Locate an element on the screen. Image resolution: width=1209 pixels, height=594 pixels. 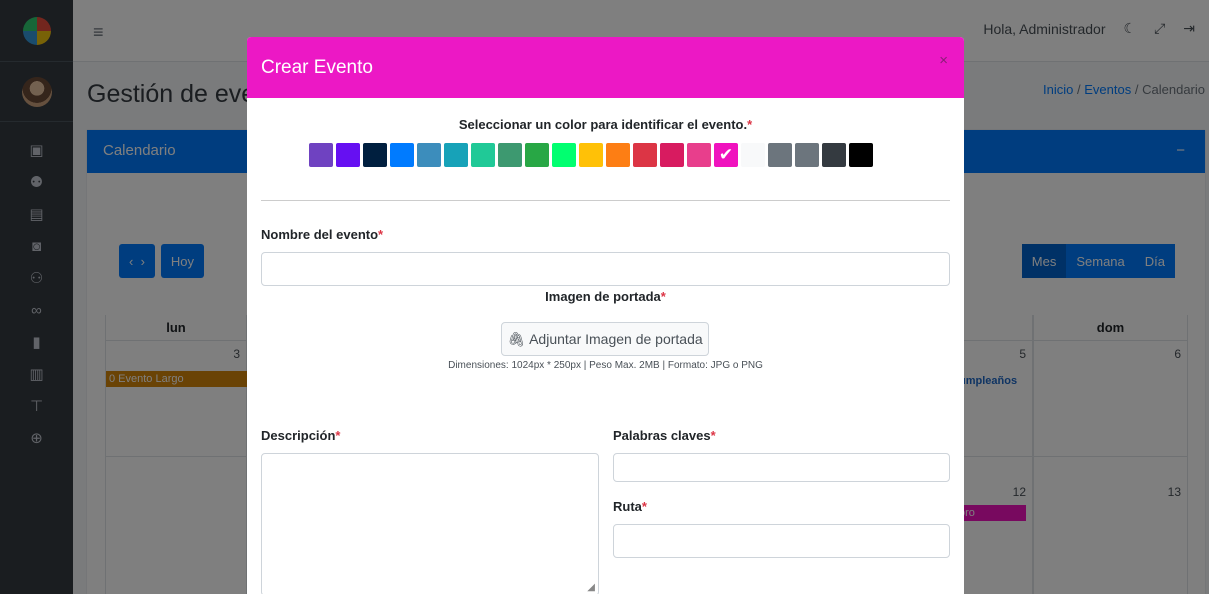
event-name-label: Nombre del evento* is located at coordinates (322, 234).